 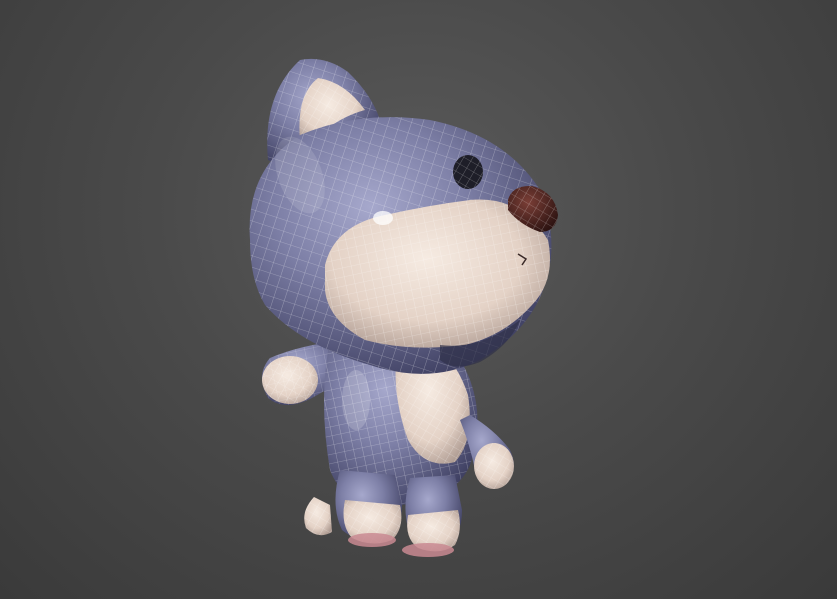 I want to click on specular-highlight, so click(x=383, y=218).